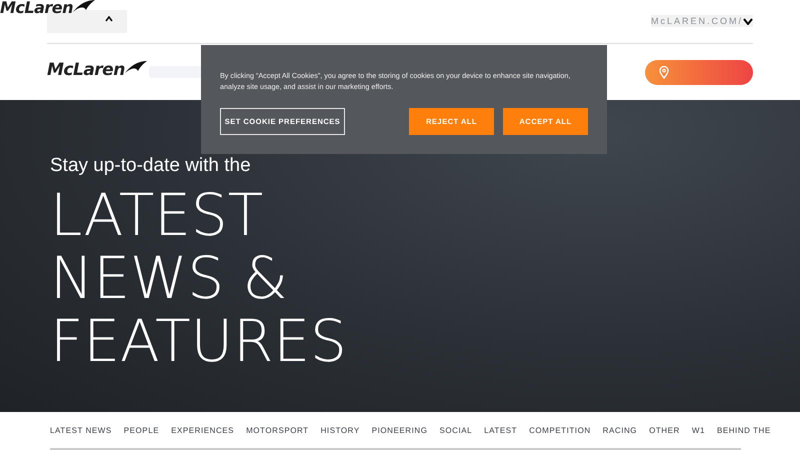  What do you see at coordinates (400, 430) in the screenshot?
I see `category-link: PIONEERING` at bounding box center [400, 430].